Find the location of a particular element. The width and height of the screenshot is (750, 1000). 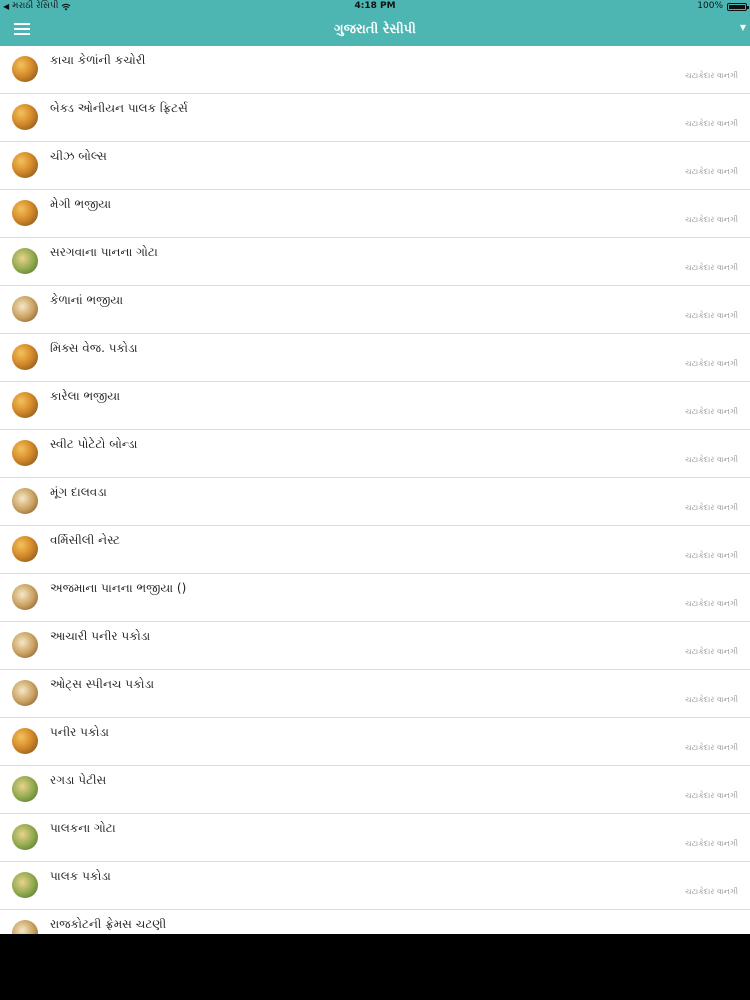

recipe-name: આચારી પનીર પકોડા is located at coordinates (100, 636).